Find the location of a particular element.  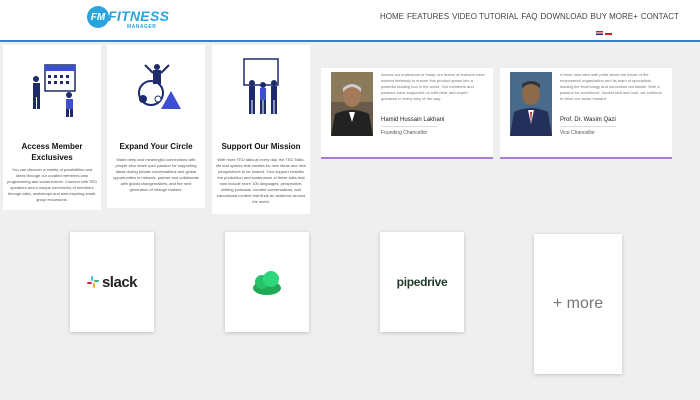

logo-subtitle: MANAGER is located at coordinates (142, 27).